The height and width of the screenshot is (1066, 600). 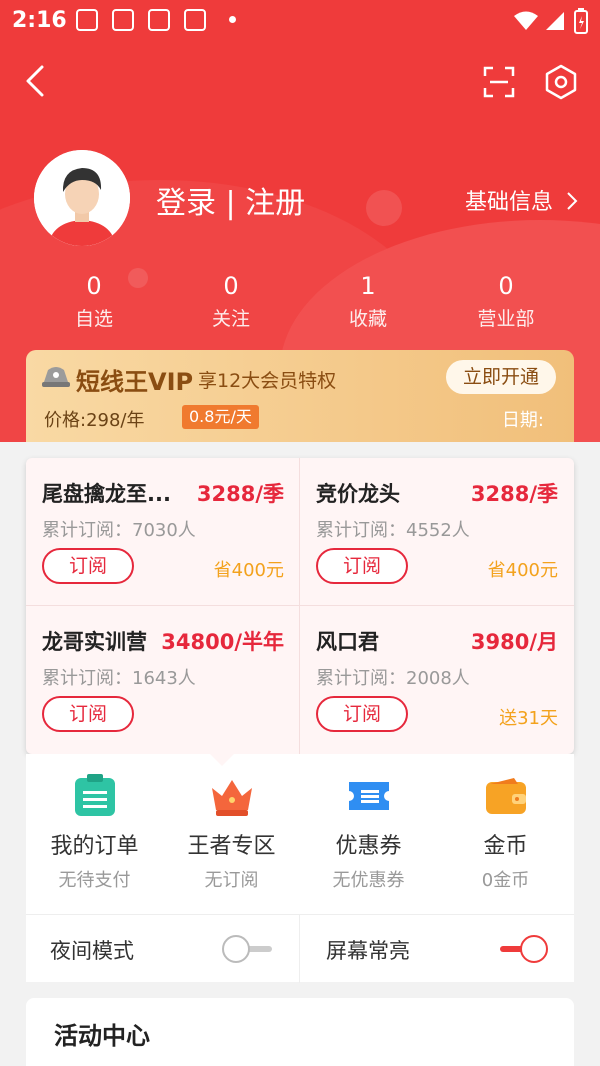 I want to click on menu-subtitle: 无订阅, so click(x=231, y=880).